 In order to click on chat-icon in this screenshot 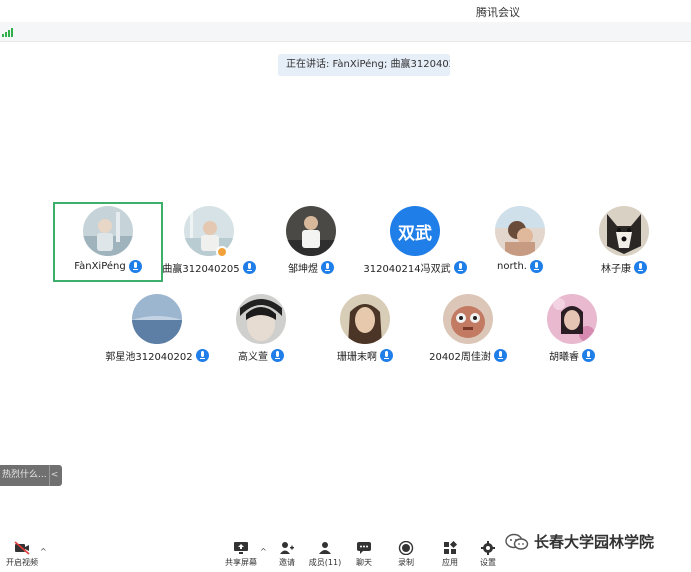, I will do `click(364, 548)`.